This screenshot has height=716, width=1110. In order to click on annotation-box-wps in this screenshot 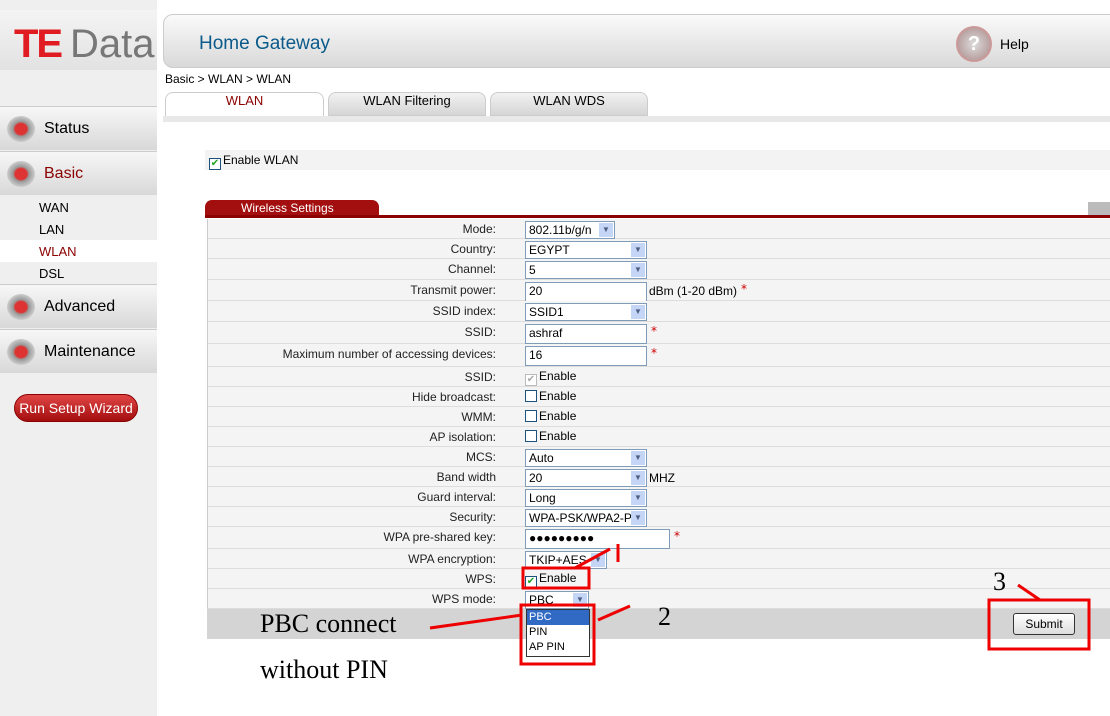, I will do `click(556, 578)`.